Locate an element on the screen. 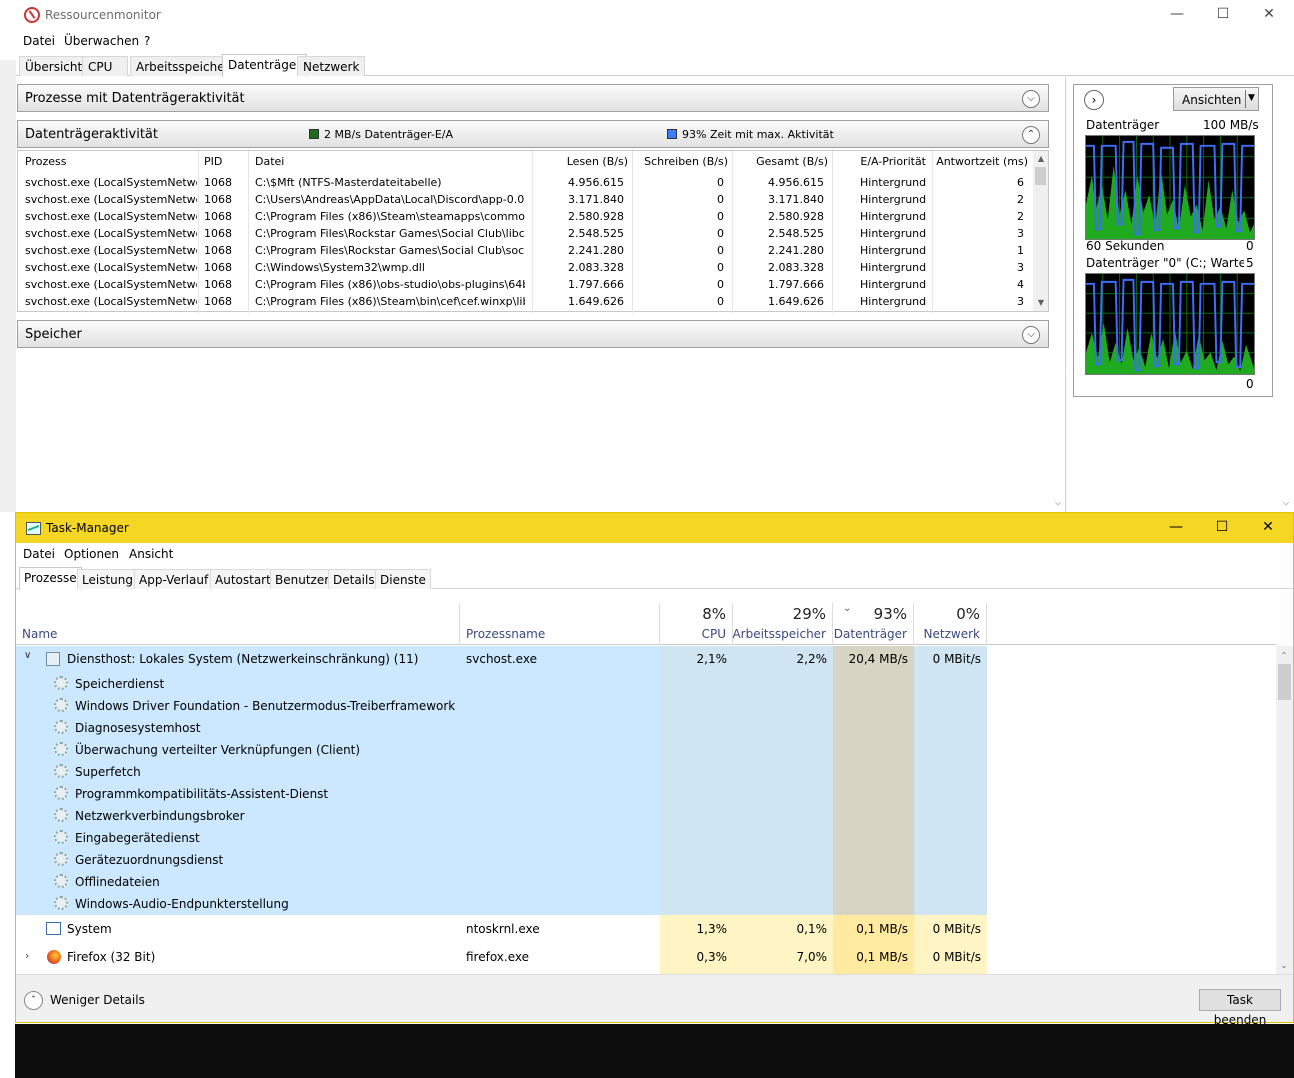 This screenshot has height=1078, width=1294. service-row: Gerätezuordnungsdienst is located at coordinates (646, 860).